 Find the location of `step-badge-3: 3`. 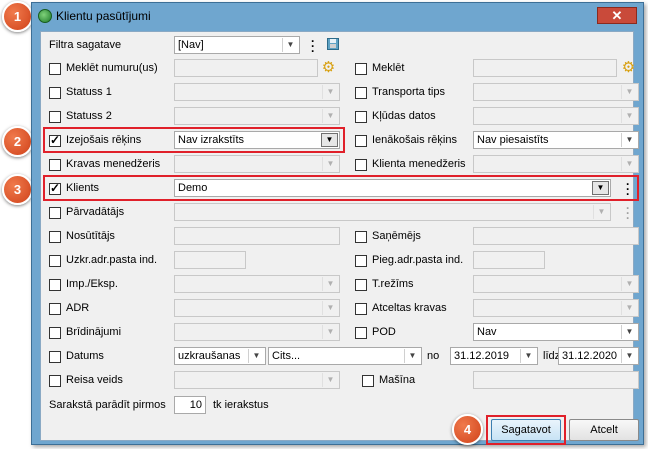

step-badge-3: 3 is located at coordinates (17, 189).